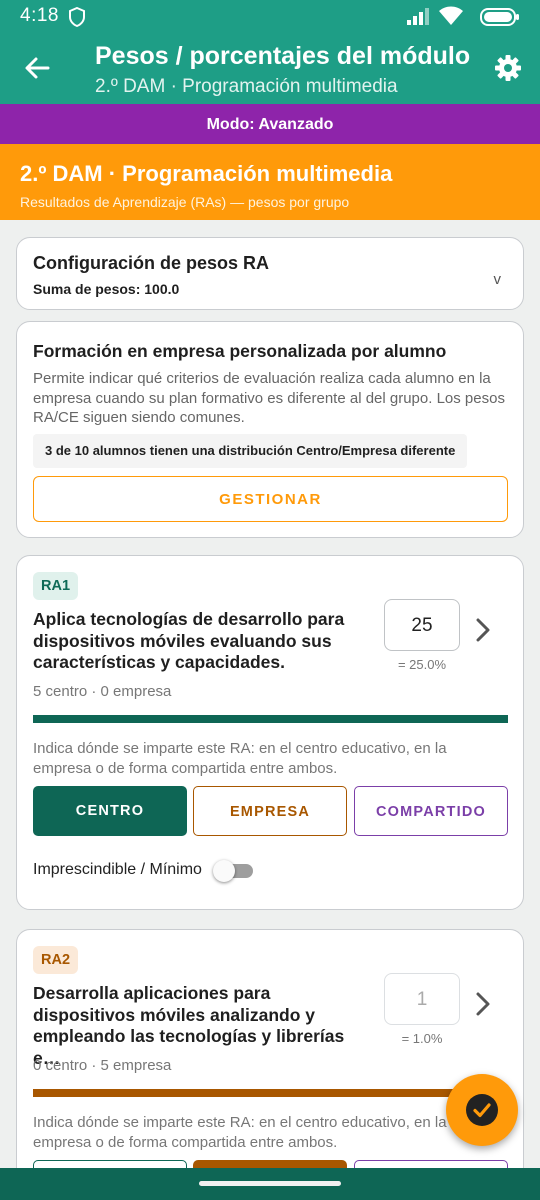 The image size is (540, 1200). What do you see at coordinates (283, 56) in the screenshot?
I see `page-title: Pesos / porcentajes del módulo` at bounding box center [283, 56].